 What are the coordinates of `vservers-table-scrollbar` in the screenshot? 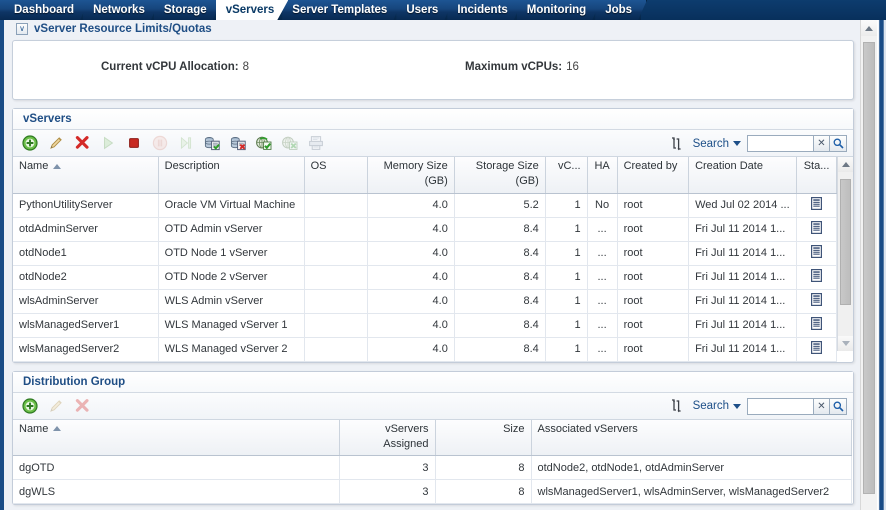 It's located at (845, 254).